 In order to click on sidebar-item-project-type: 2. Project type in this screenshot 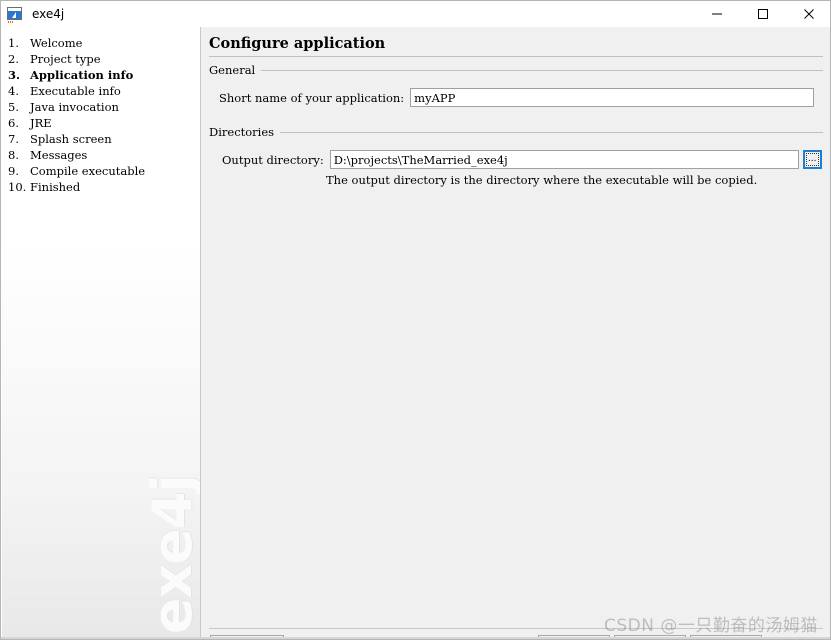, I will do `click(101, 59)`.